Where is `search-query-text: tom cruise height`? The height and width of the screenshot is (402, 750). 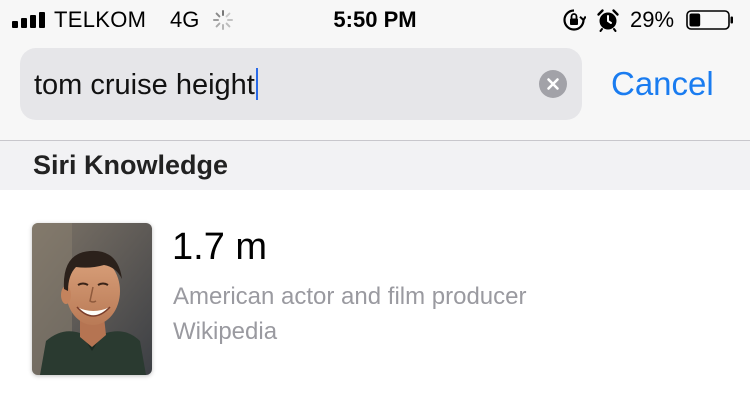
search-query-text: tom cruise height is located at coordinates (144, 85).